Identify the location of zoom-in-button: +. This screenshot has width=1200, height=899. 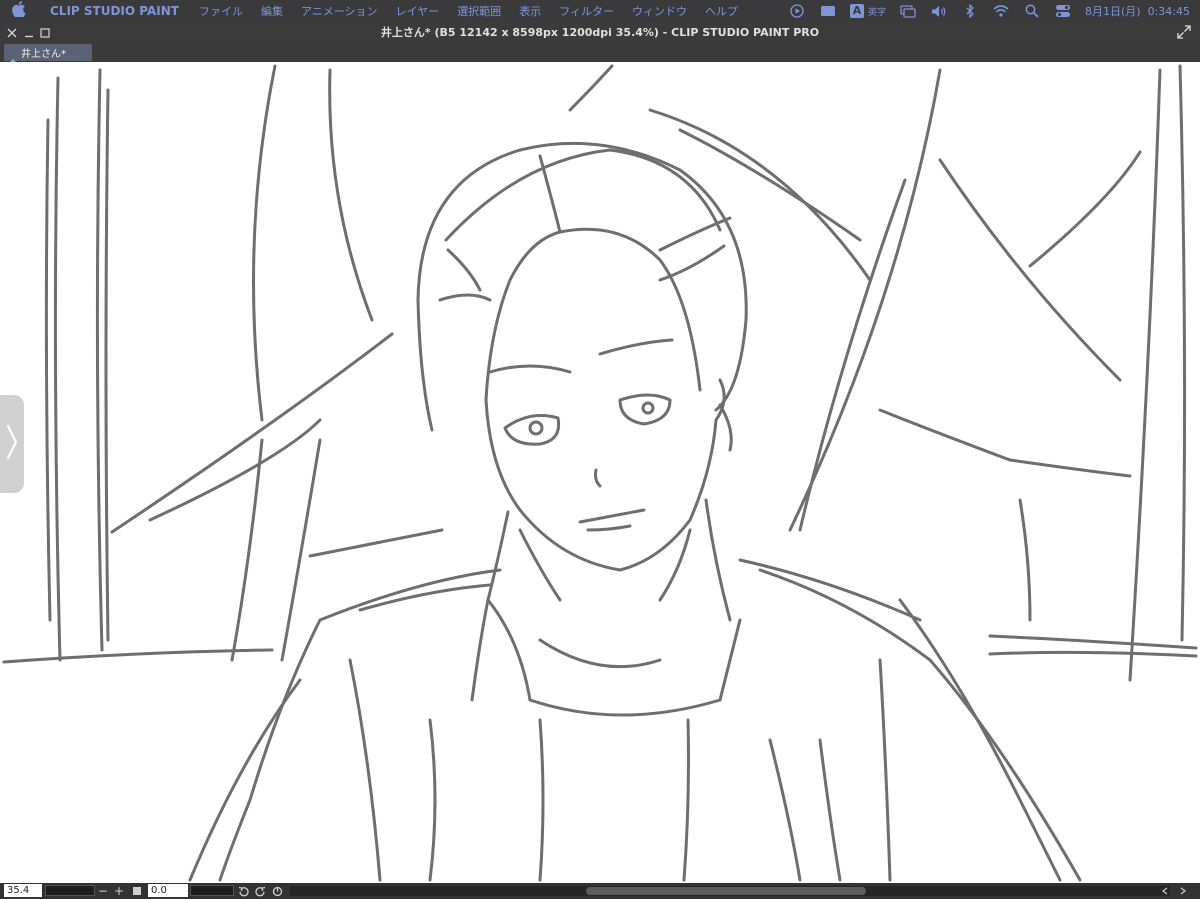
(119, 891).